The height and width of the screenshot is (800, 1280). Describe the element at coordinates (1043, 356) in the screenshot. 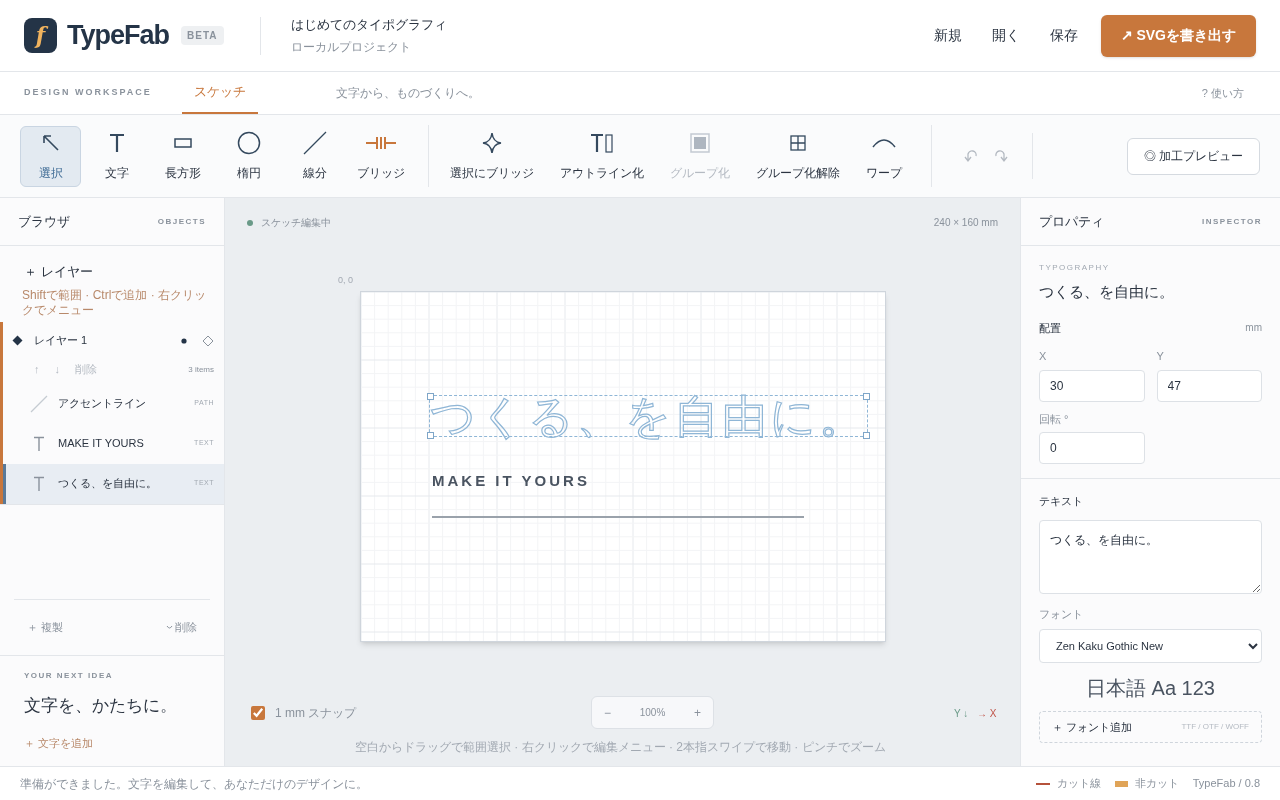

I see `field-label: X` at that location.